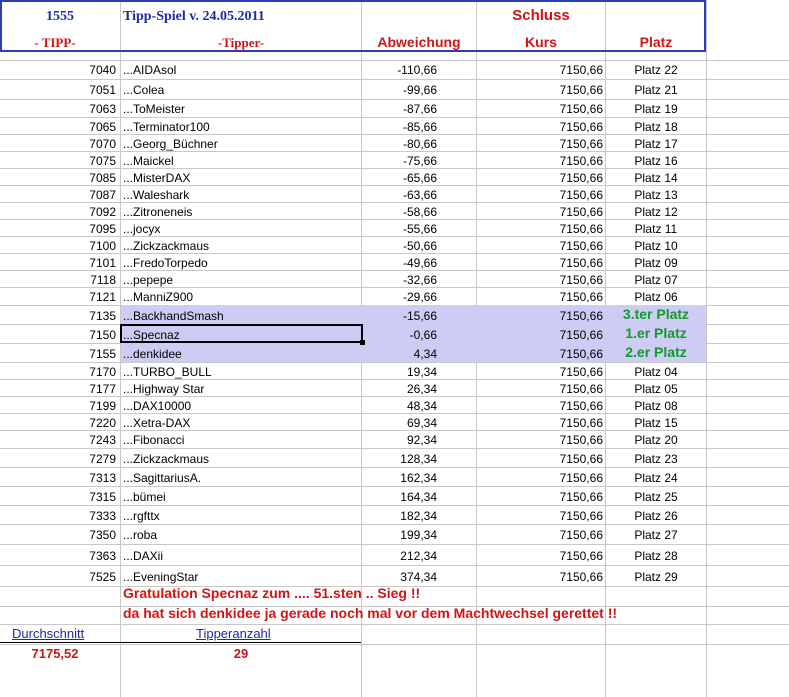 This screenshot has height=697, width=789. I want to click on cell-abweichung: -29,66, so click(399, 297).